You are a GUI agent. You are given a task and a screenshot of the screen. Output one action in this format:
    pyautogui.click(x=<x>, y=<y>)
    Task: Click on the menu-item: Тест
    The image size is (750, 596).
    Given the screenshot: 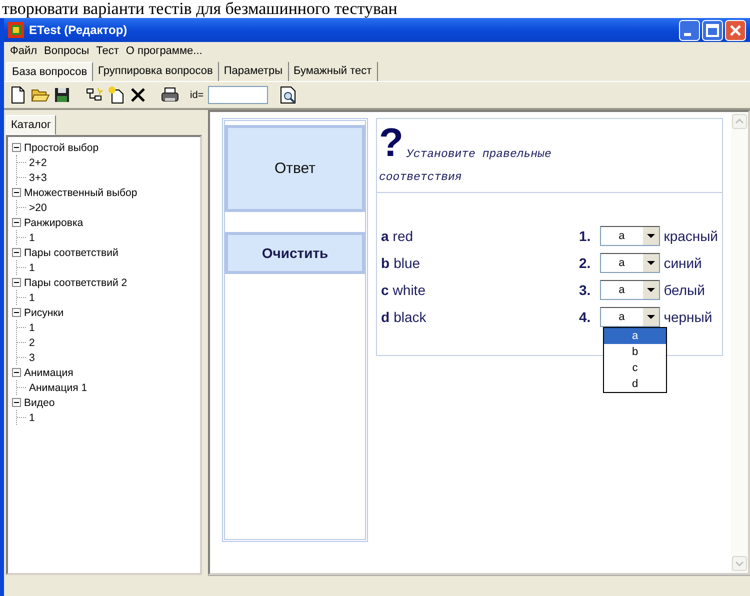 What is the action you would take?
    pyautogui.click(x=107, y=51)
    